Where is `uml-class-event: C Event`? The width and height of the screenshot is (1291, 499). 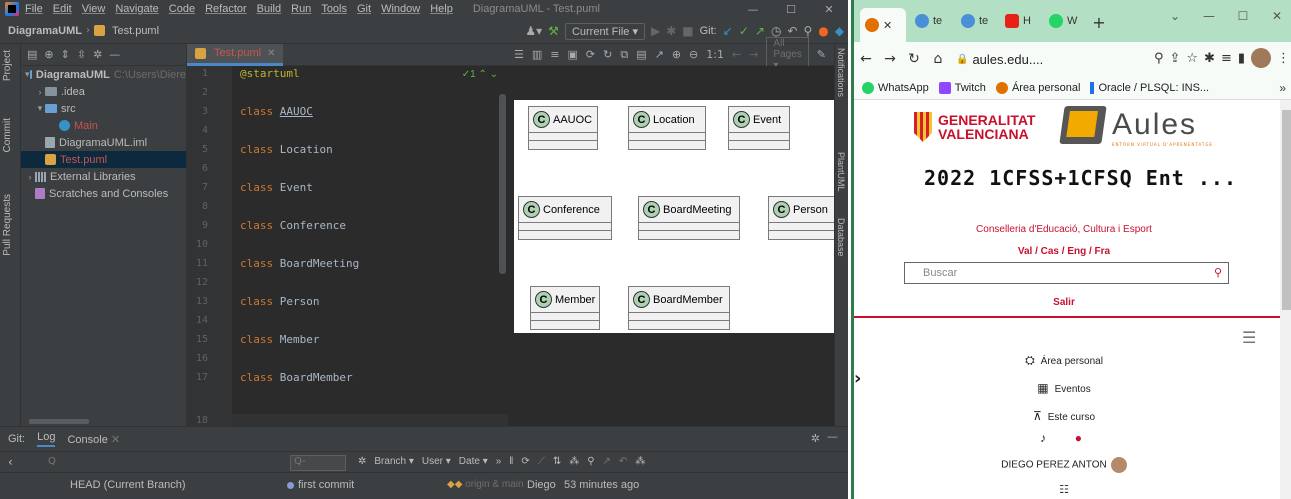 uml-class-event: C Event is located at coordinates (759, 128).